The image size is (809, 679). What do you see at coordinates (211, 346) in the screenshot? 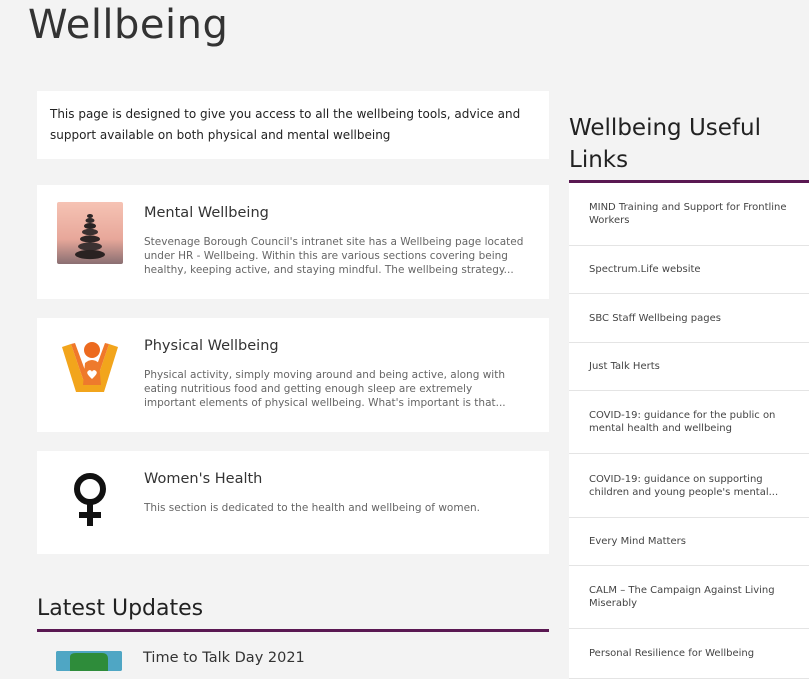
I see `card-title: Physical Wellbeing` at bounding box center [211, 346].